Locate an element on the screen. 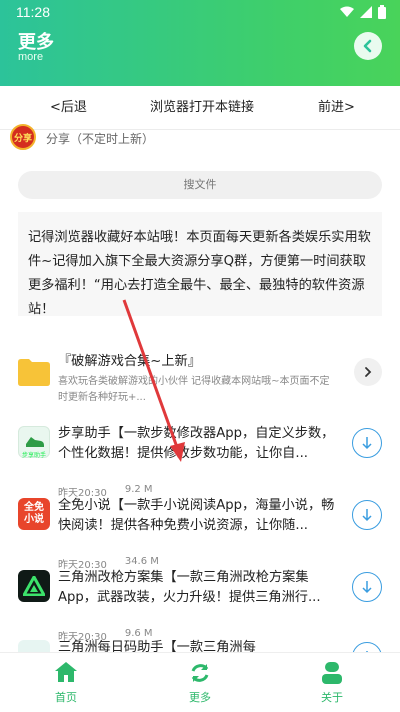  app-icon-label: 步享助手 is located at coordinates (33, 455).